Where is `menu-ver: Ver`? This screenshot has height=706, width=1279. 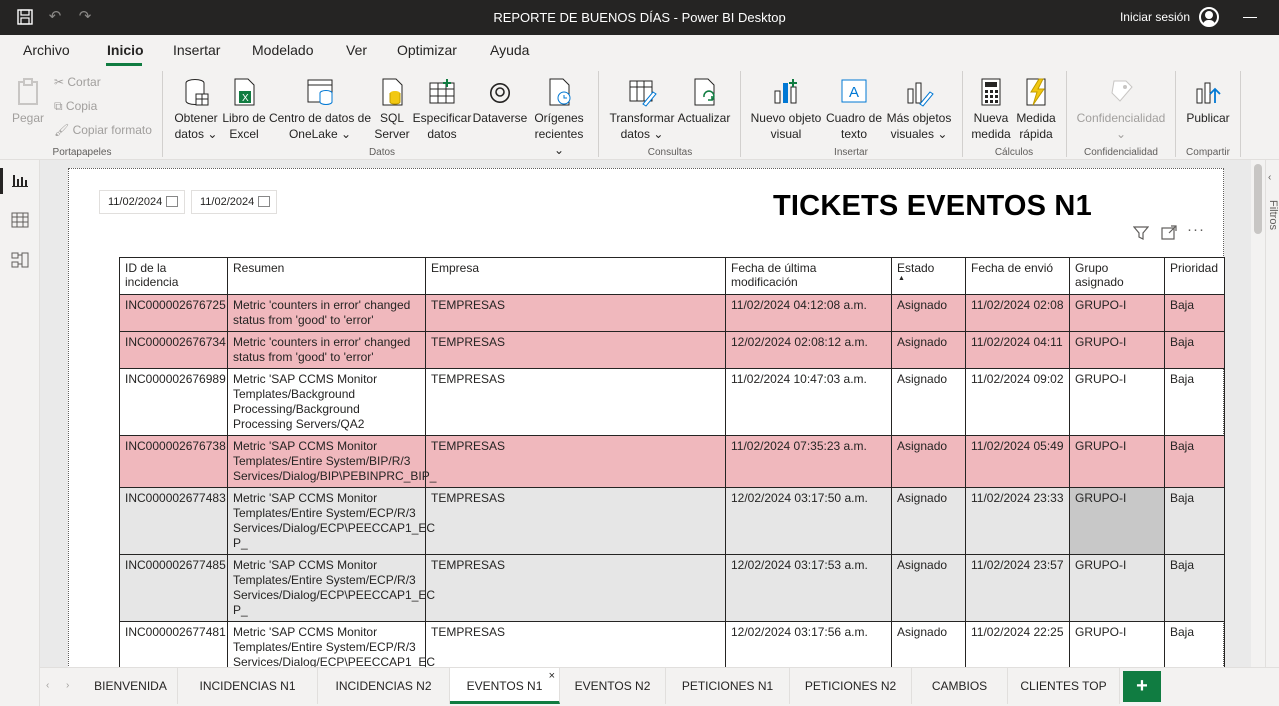 menu-ver: Ver is located at coordinates (356, 50).